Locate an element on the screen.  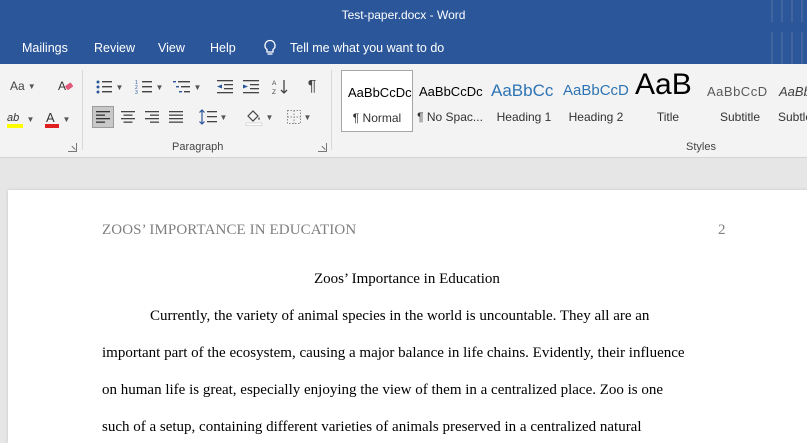
increase-indent-button is located at coordinates (251, 87).